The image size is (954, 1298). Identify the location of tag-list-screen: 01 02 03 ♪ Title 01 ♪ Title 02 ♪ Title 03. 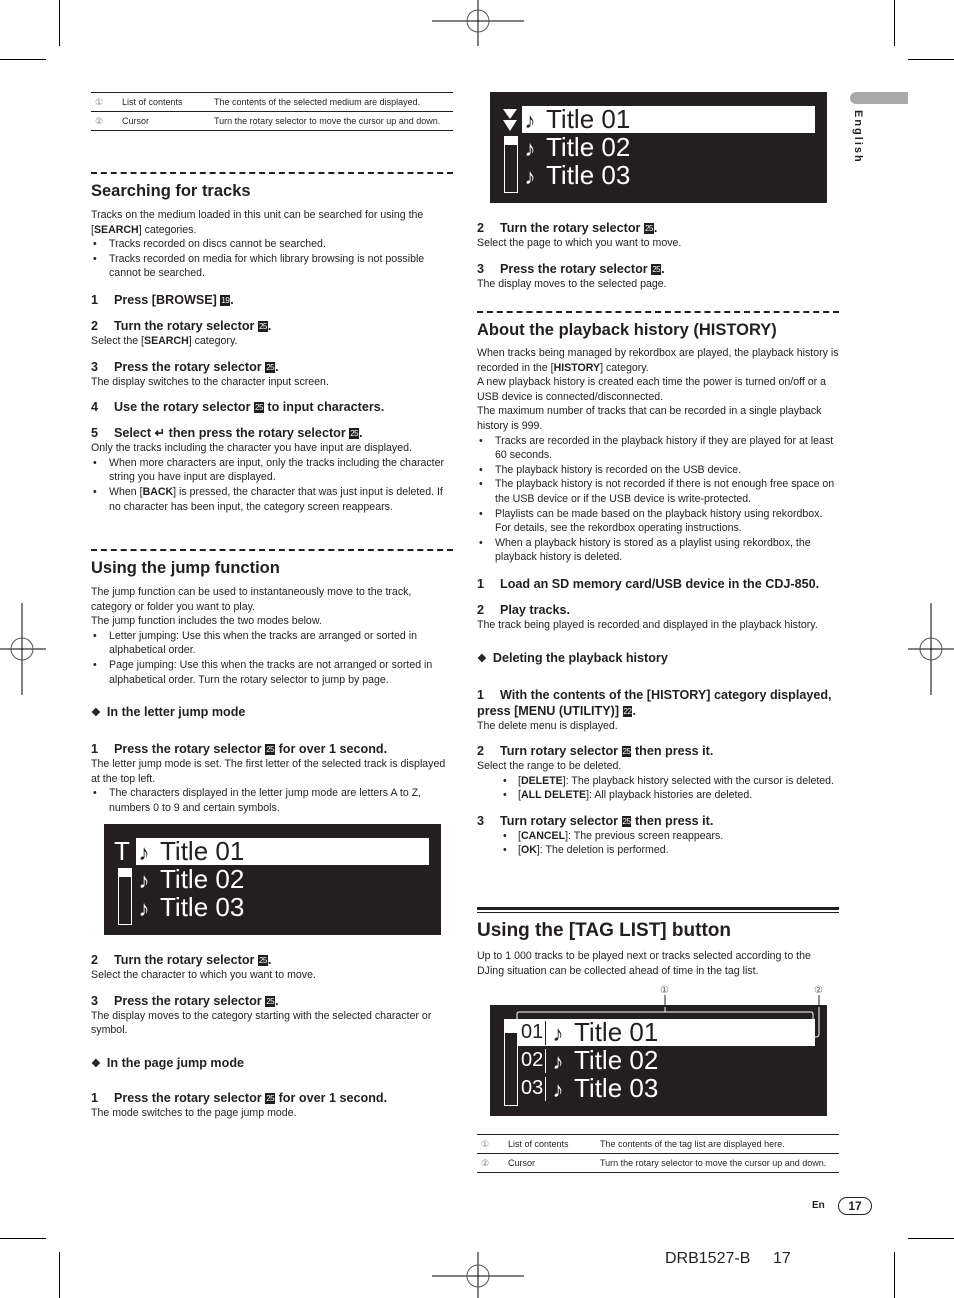
(658, 1060).